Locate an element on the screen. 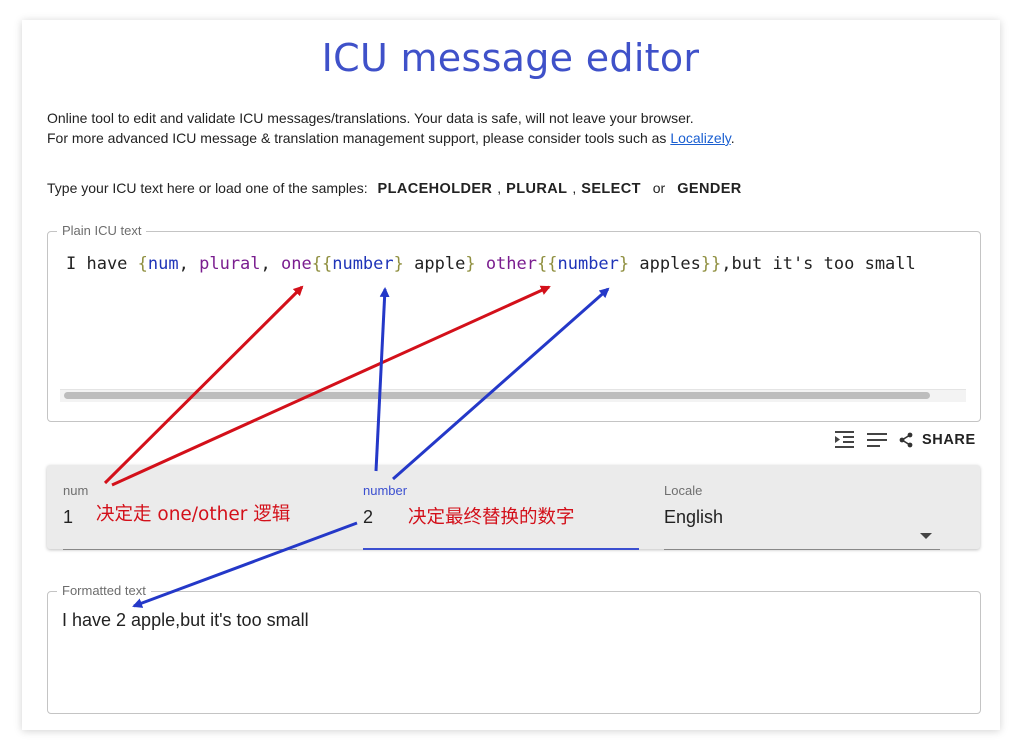 Image resolution: width=1021 pixels, height=751 pixels. number-label: number is located at coordinates (385, 490).